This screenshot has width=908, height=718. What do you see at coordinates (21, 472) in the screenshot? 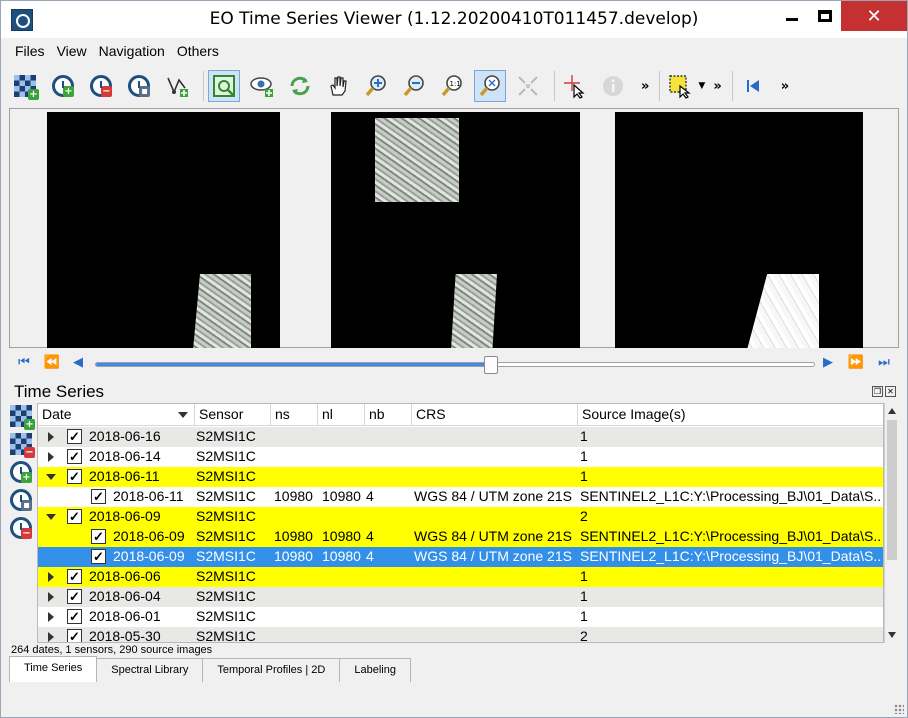
I see `side-add-time-series-button: +` at bounding box center [21, 472].